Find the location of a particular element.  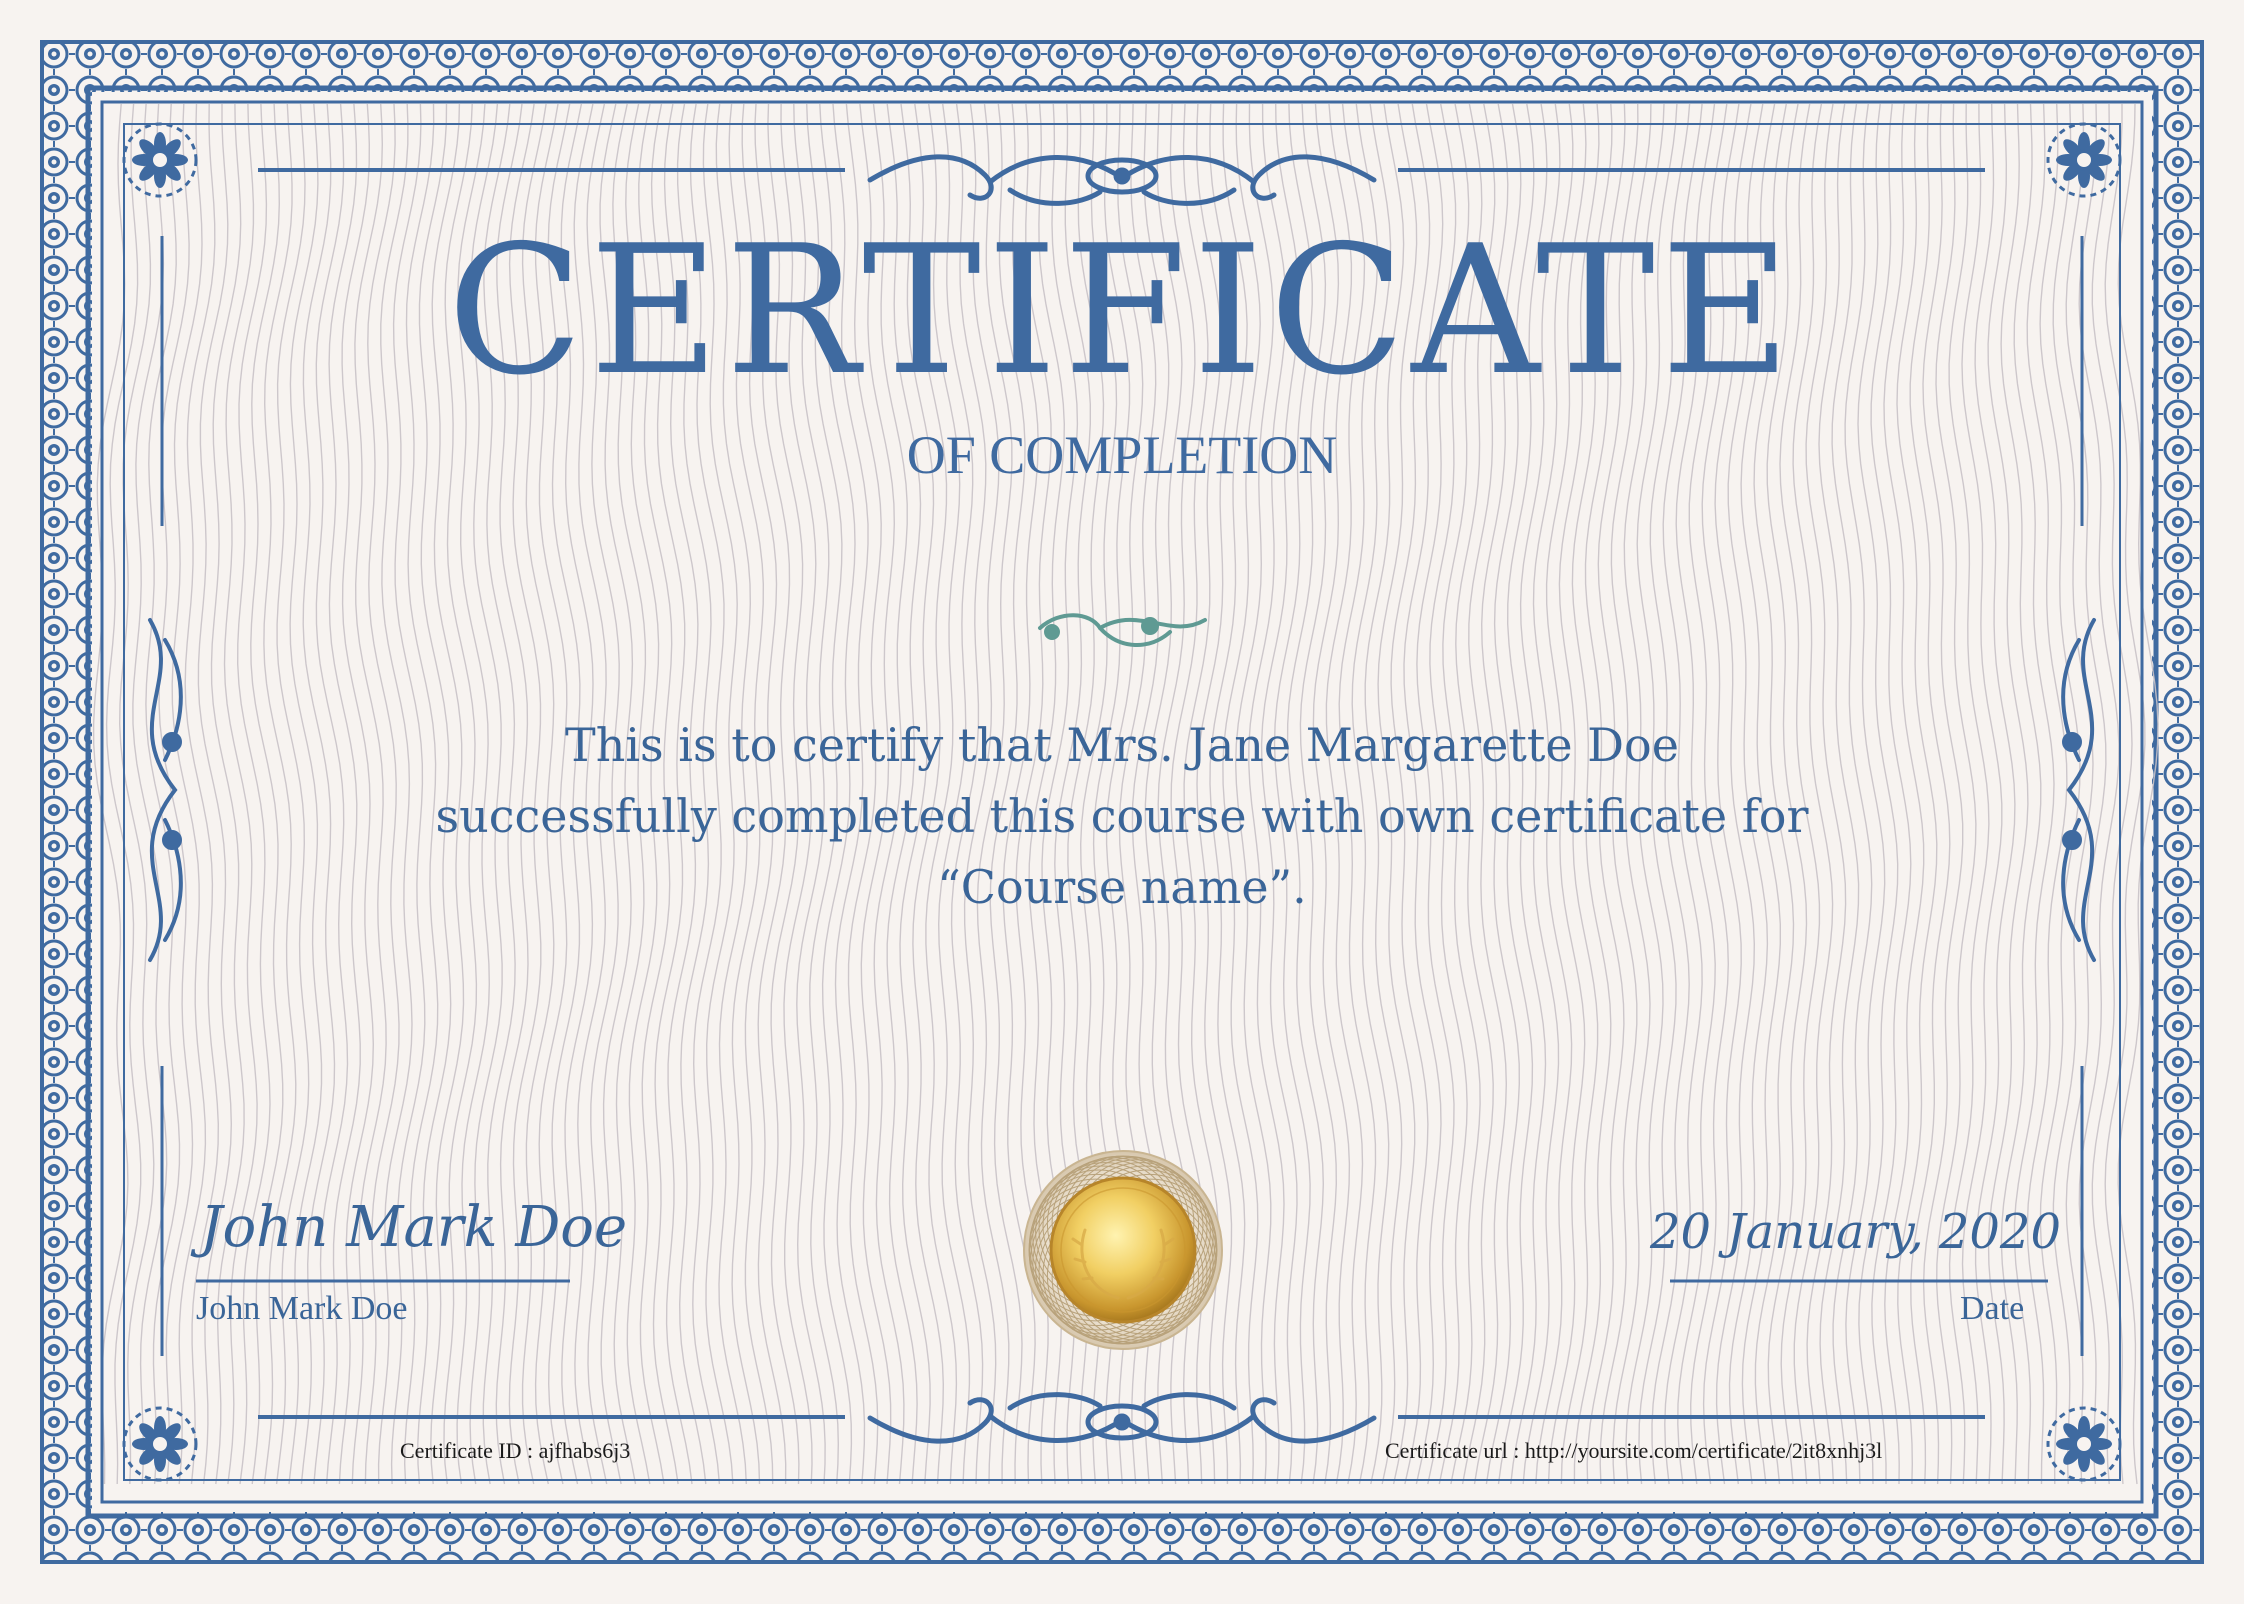

certificate-title: CERTIFICATE is located at coordinates (1122, 310).